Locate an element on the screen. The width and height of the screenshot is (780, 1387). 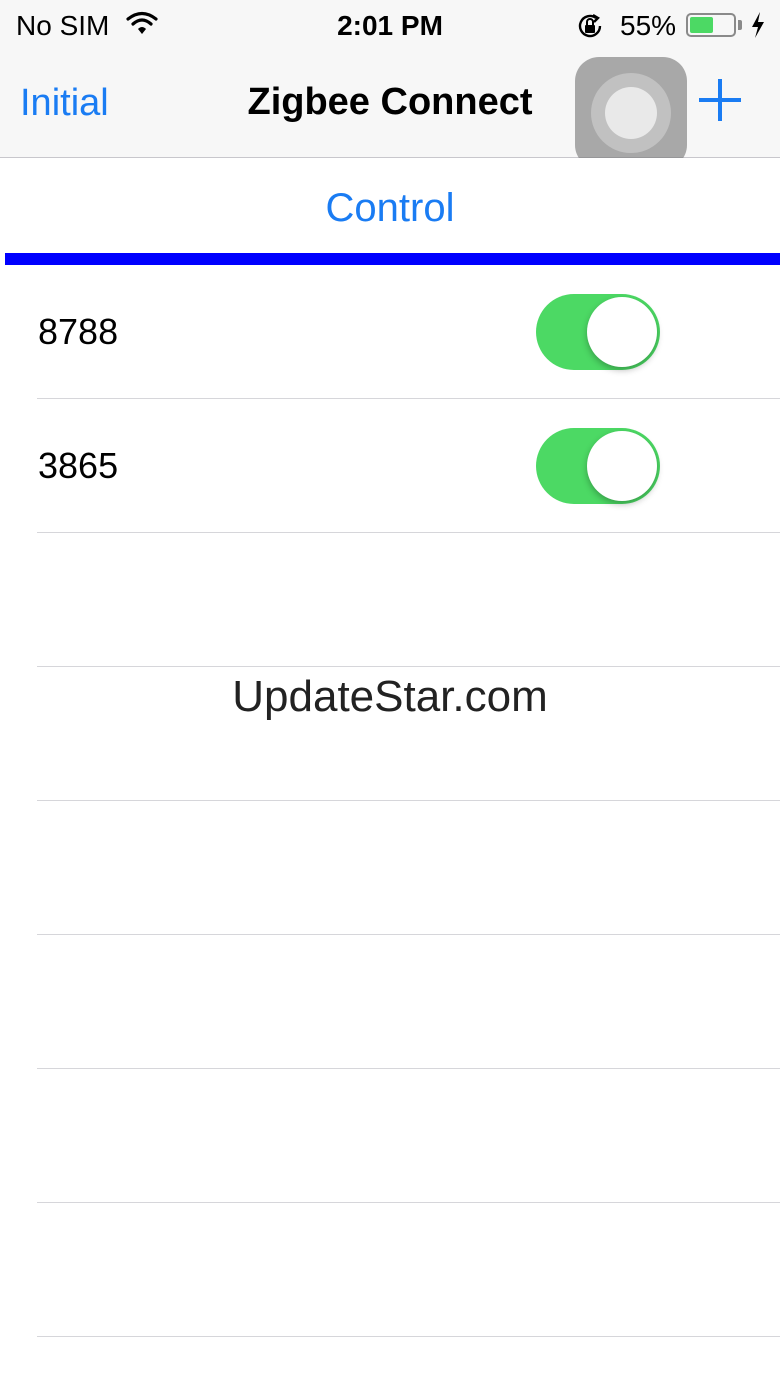
battery-level-fill is located at coordinates (702, 25).